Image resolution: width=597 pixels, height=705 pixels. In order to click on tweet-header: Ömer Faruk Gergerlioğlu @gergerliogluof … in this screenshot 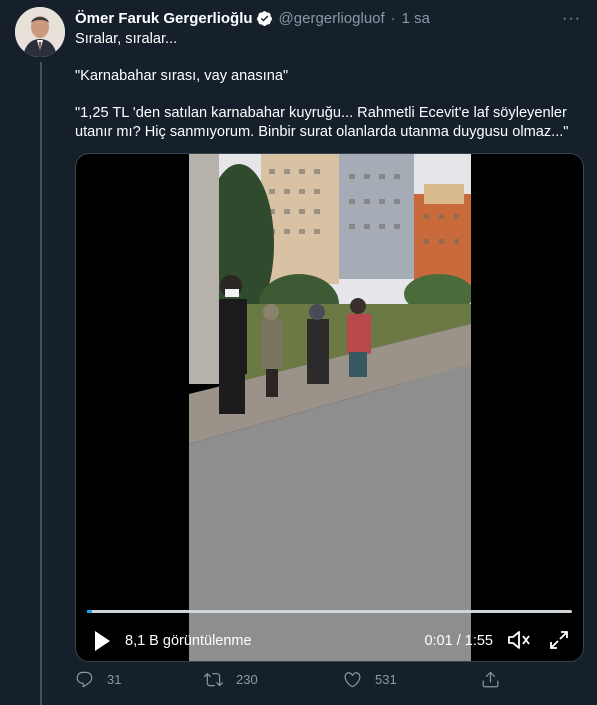, I will do `click(252, 18)`.